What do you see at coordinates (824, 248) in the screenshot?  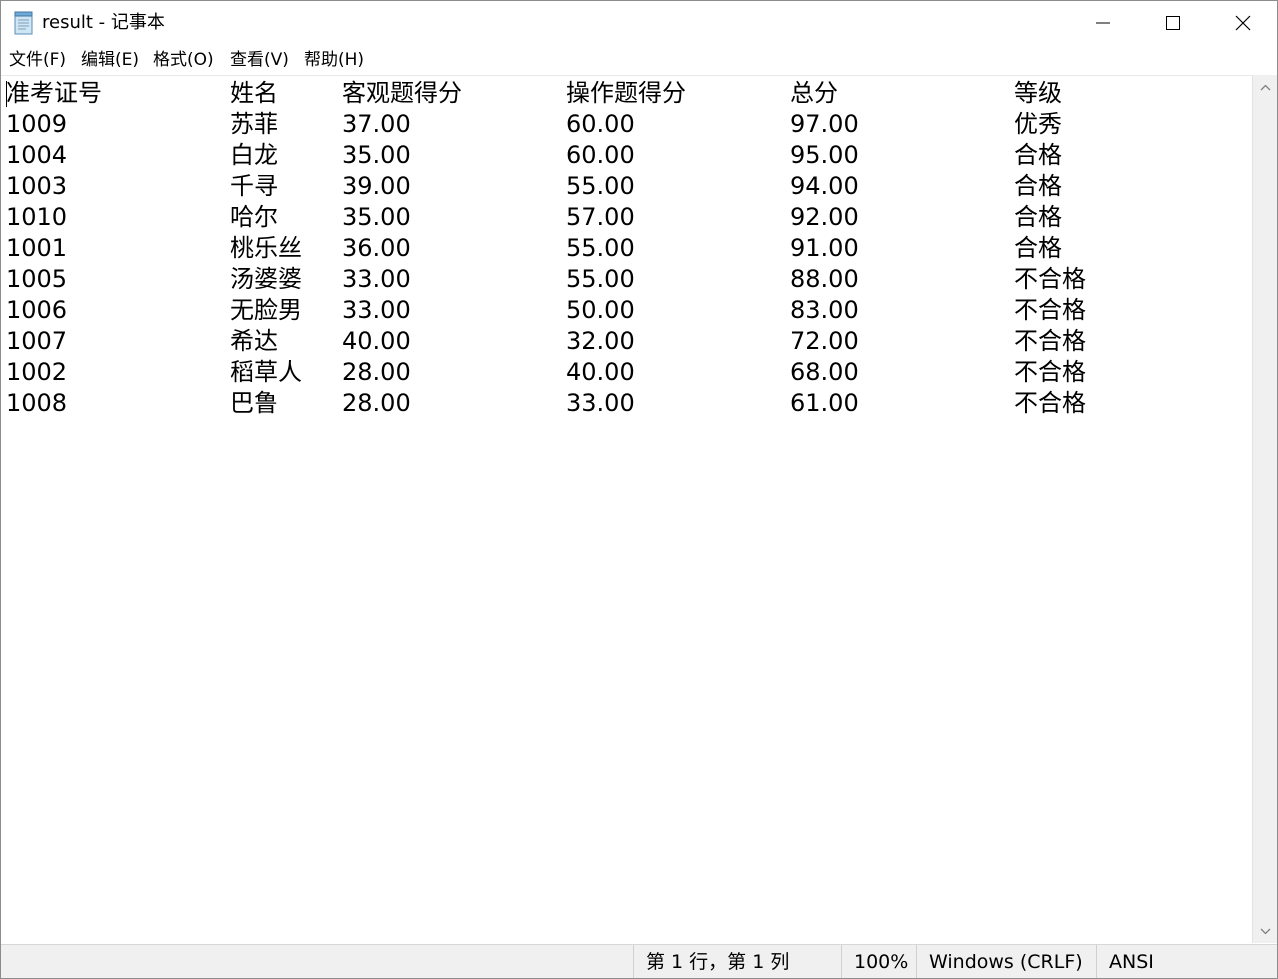 I see `cell-total: 91.00` at bounding box center [824, 248].